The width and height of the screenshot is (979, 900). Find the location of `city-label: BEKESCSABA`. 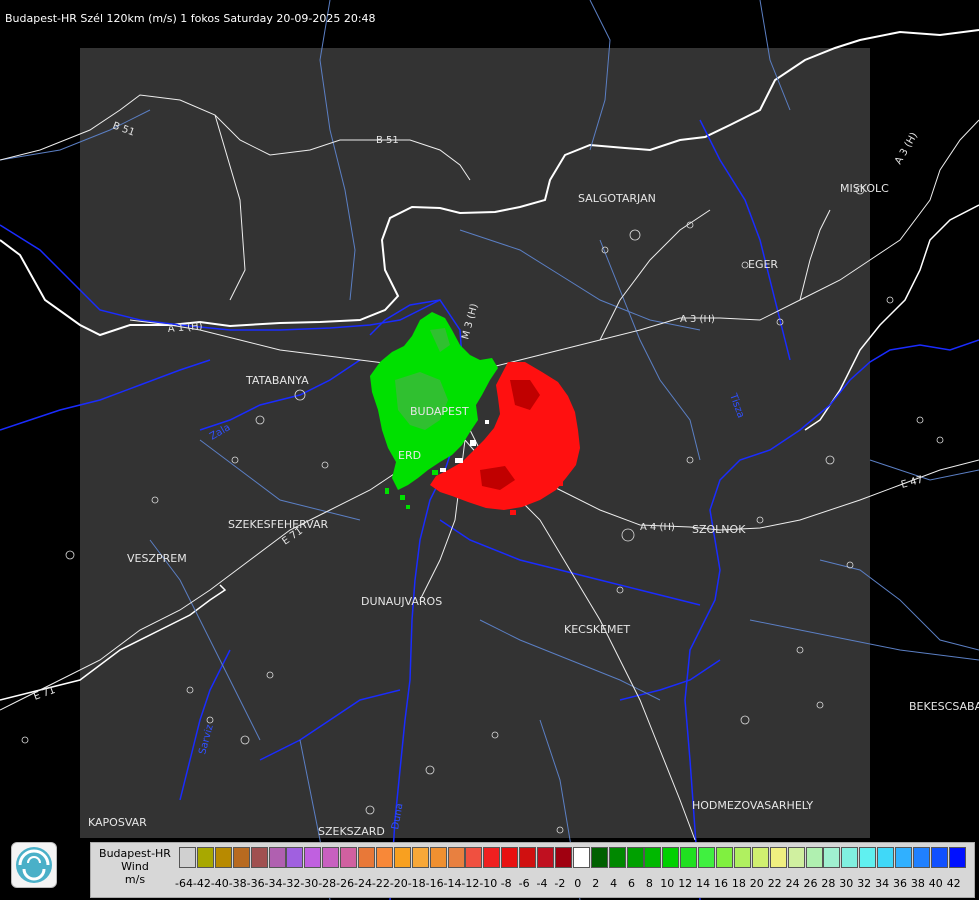

city-label: BEKESCSABA is located at coordinates (944, 706).